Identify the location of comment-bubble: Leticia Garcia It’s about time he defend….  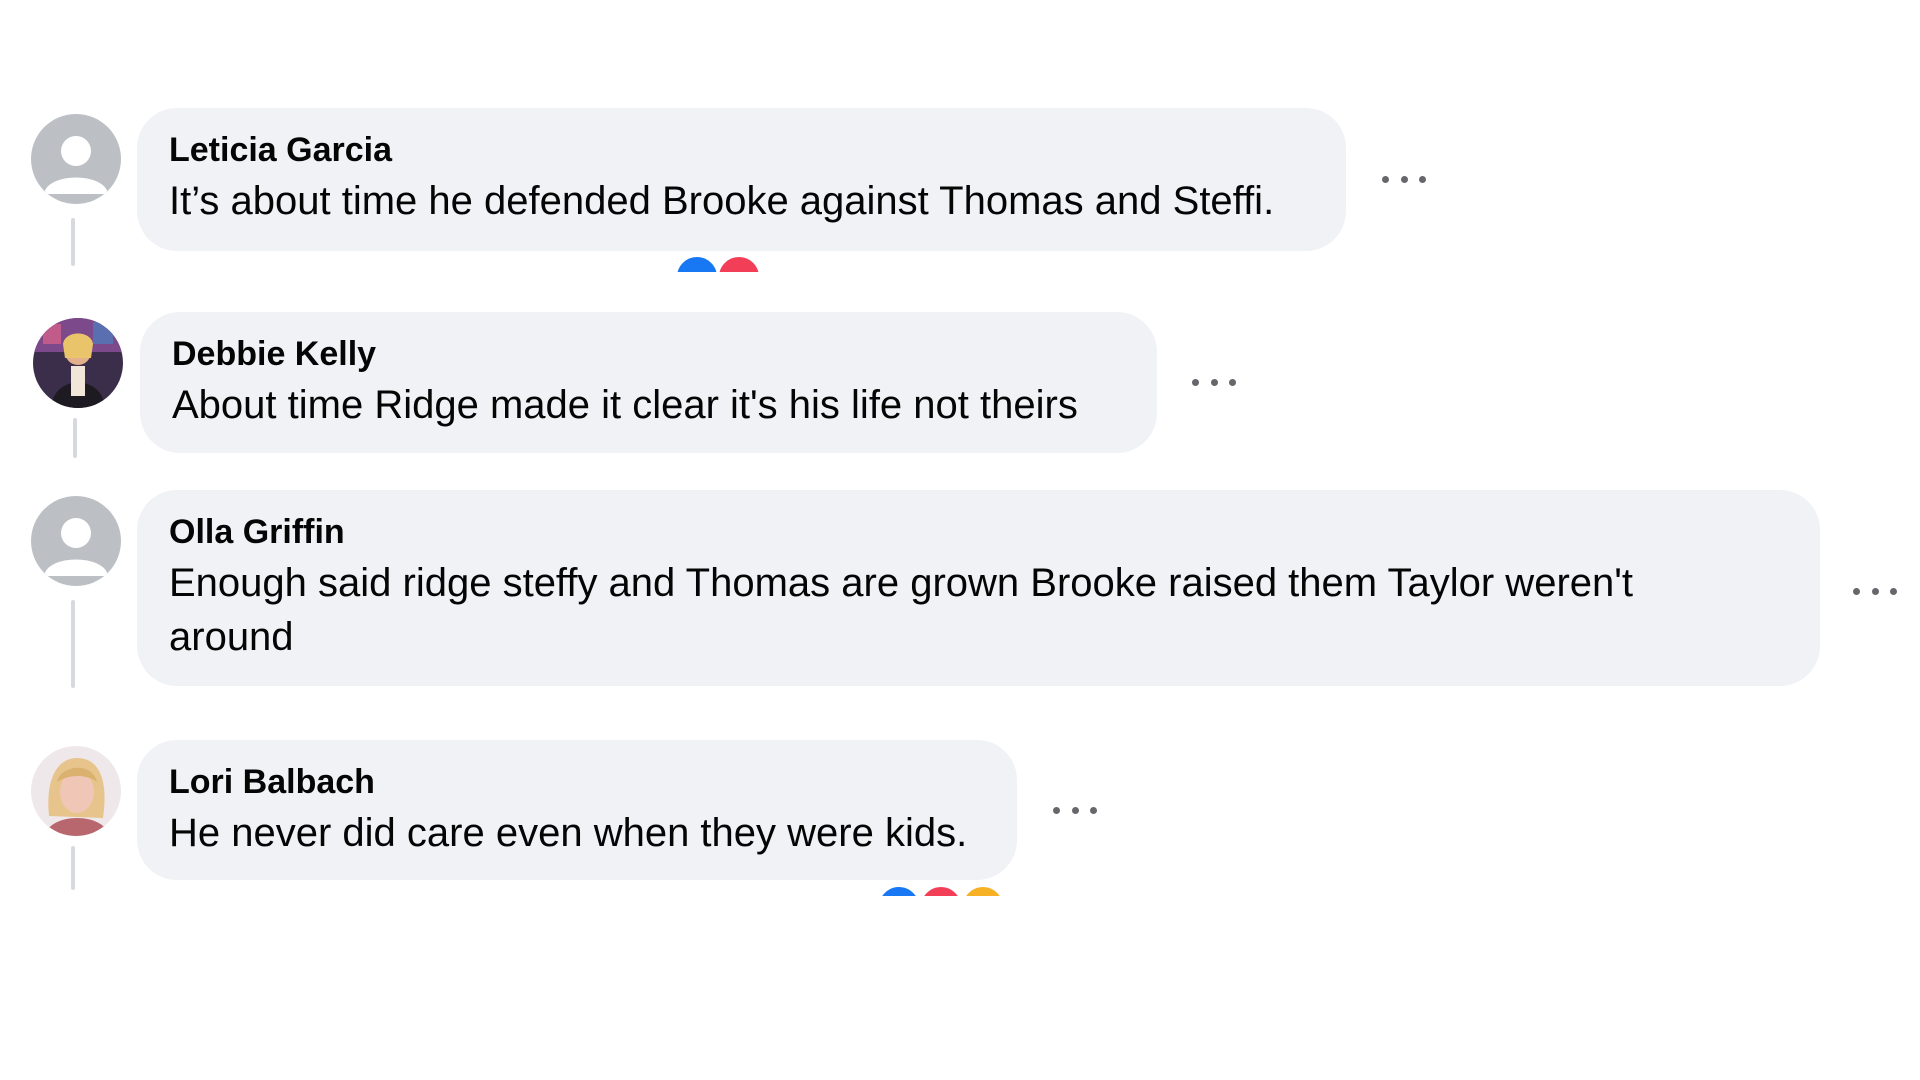
(741, 179).